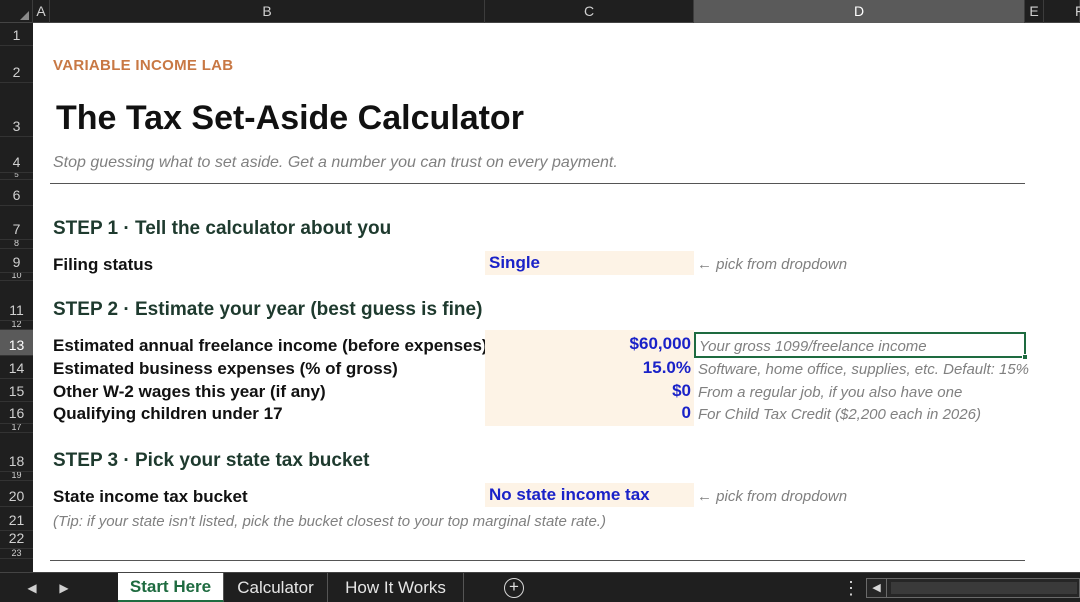 This screenshot has width=1080, height=602. What do you see at coordinates (514, 588) in the screenshot?
I see `add-sheet-icon: +` at bounding box center [514, 588].